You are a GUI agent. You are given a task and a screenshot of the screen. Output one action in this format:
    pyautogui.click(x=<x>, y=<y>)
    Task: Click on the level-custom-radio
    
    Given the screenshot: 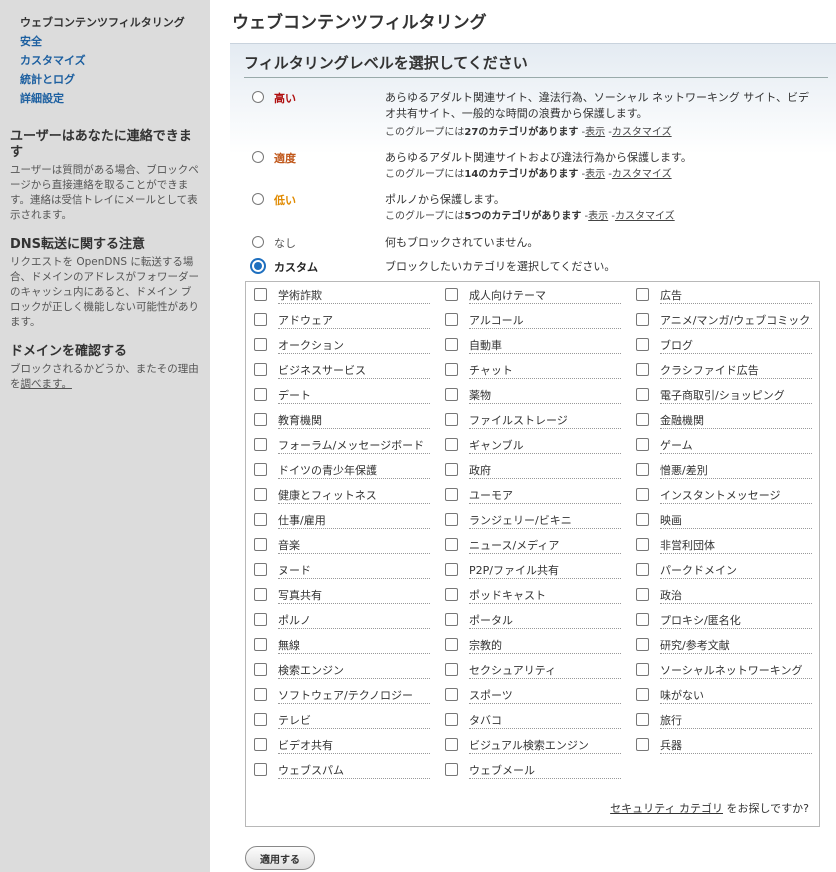 What is the action you would take?
    pyautogui.click(x=258, y=266)
    